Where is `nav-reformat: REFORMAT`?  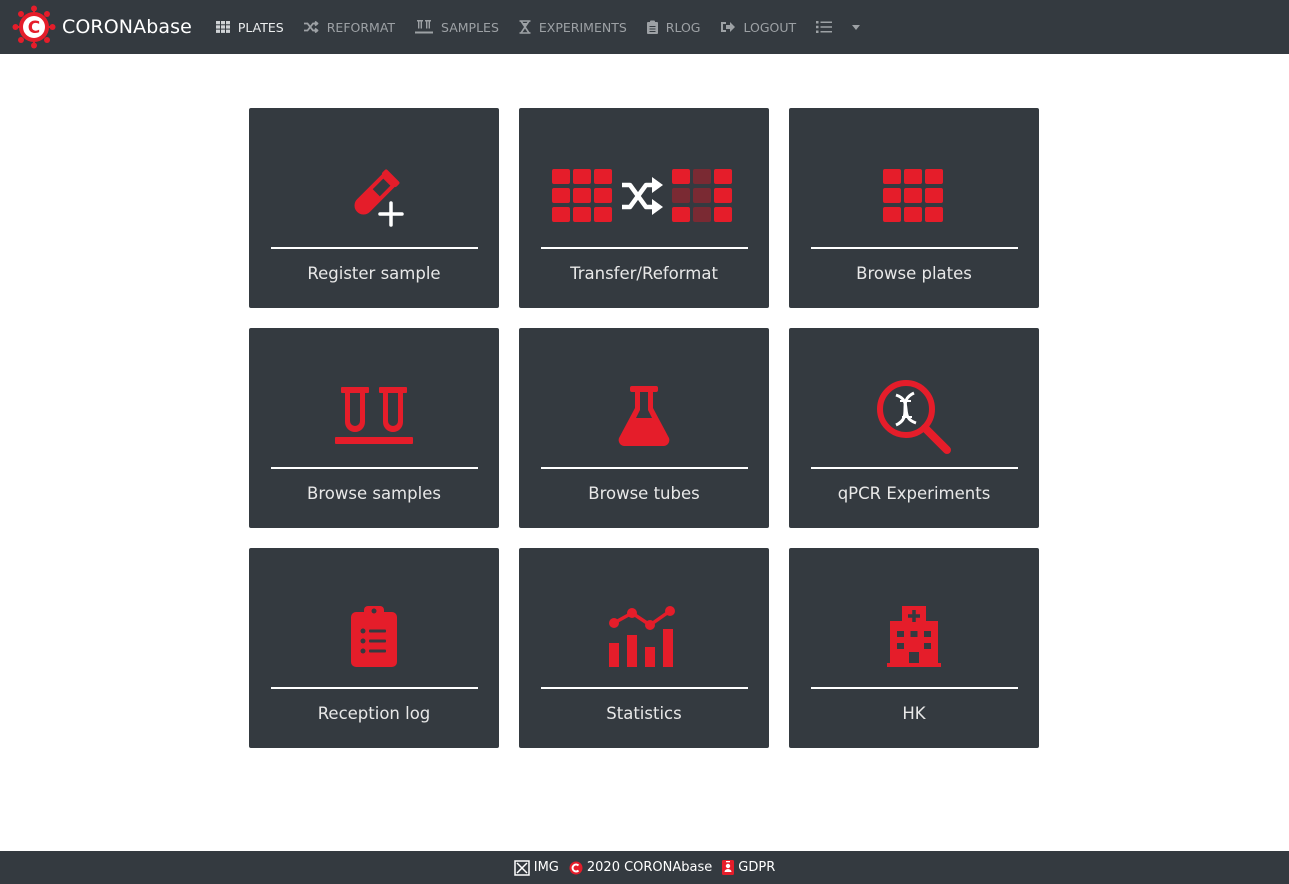 nav-reformat: REFORMAT is located at coordinates (349, 27).